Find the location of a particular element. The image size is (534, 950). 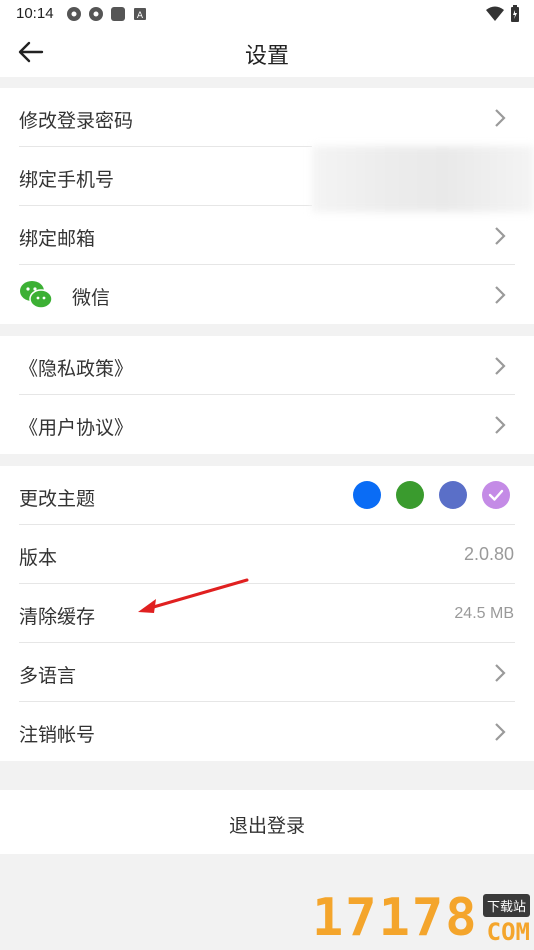

watermark-domain: COM is located at coordinates (508, 932).